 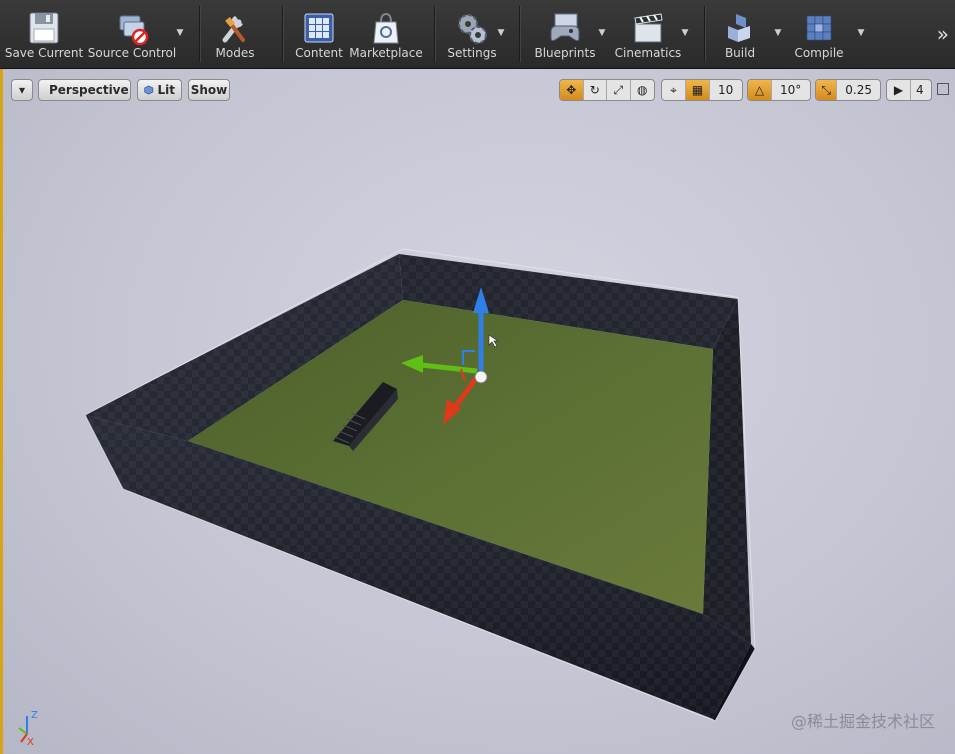 What do you see at coordinates (235, 53) in the screenshot?
I see `toolbar-button-label: Modes` at bounding box center [235, 53].